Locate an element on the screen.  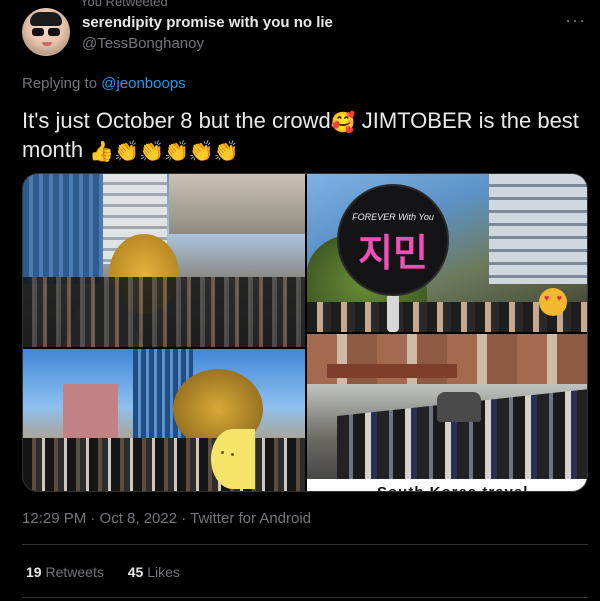
retweets-label: Retweets is located at coordinates (74, 572).